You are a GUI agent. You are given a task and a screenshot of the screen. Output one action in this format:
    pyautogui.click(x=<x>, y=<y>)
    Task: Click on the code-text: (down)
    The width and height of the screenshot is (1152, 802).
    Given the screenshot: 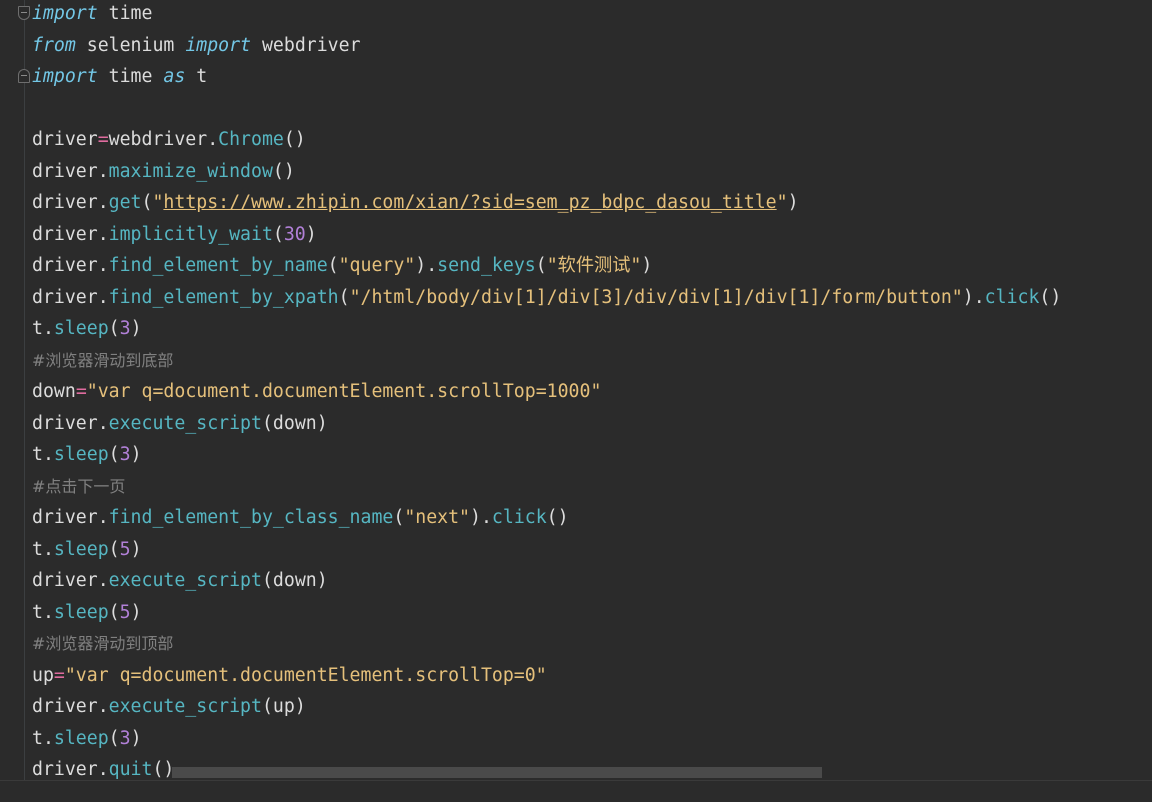 What is the action you would take?
    pyautogui.click(x=294, y=423)
    